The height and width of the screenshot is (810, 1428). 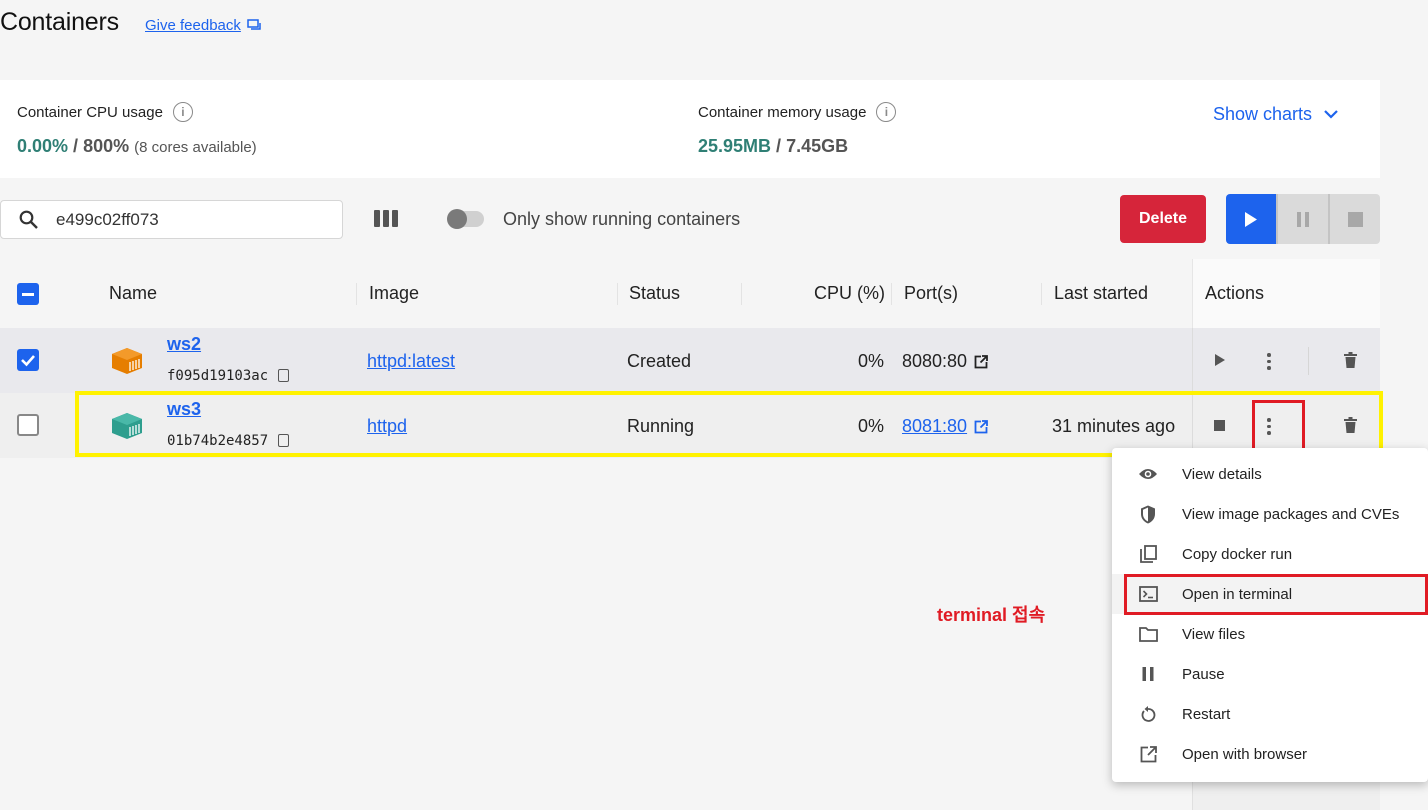 What do you see at coordinates (871, 361) in the screenshot?
I see `cpu-value: 0%` at bounding box center [871, 361].